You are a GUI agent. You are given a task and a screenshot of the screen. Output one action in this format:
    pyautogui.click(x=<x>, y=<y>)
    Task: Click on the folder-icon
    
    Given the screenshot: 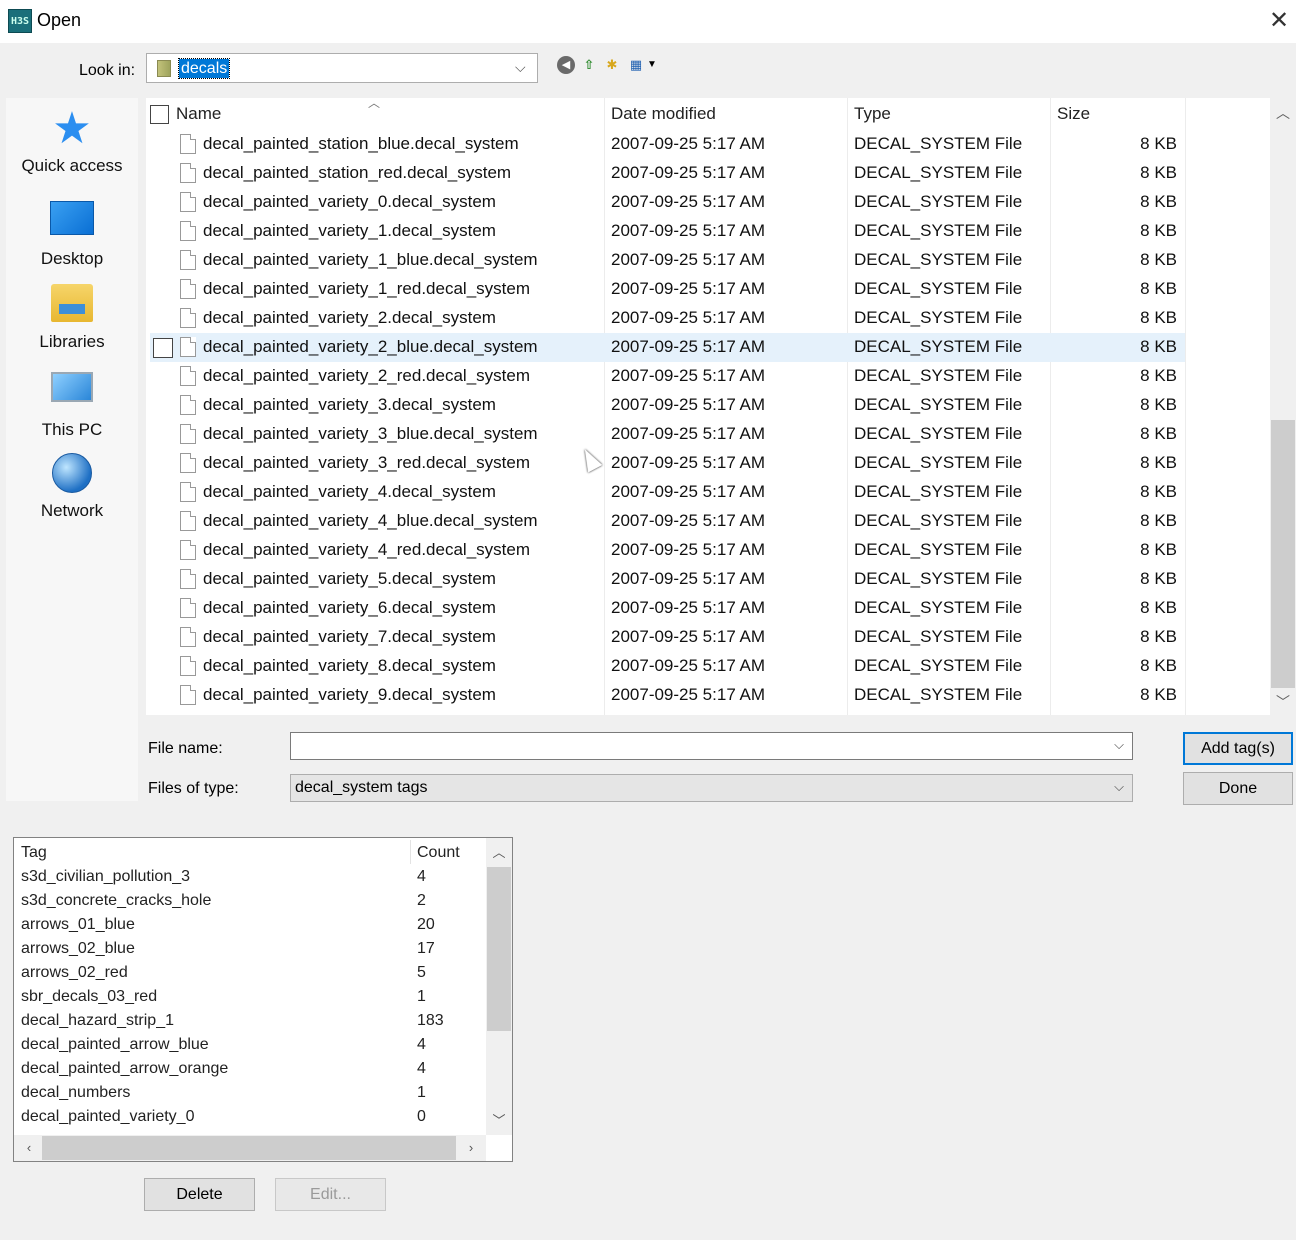 What is the action you would take?
    pyautogui.click(x=164, y=68)
    